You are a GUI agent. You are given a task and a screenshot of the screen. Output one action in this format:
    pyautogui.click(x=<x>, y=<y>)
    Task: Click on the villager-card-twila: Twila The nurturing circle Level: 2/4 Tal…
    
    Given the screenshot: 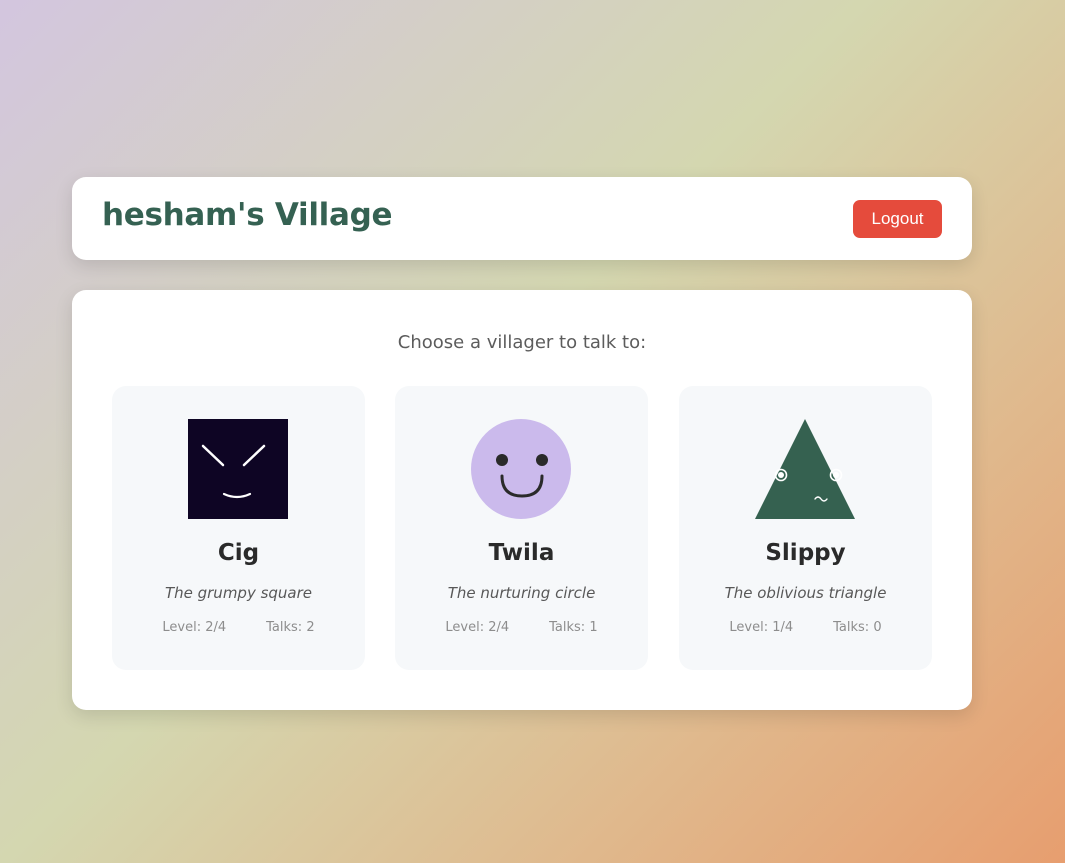 What is the action you would take?
    pyautogui.click(x=521, y=528)
    